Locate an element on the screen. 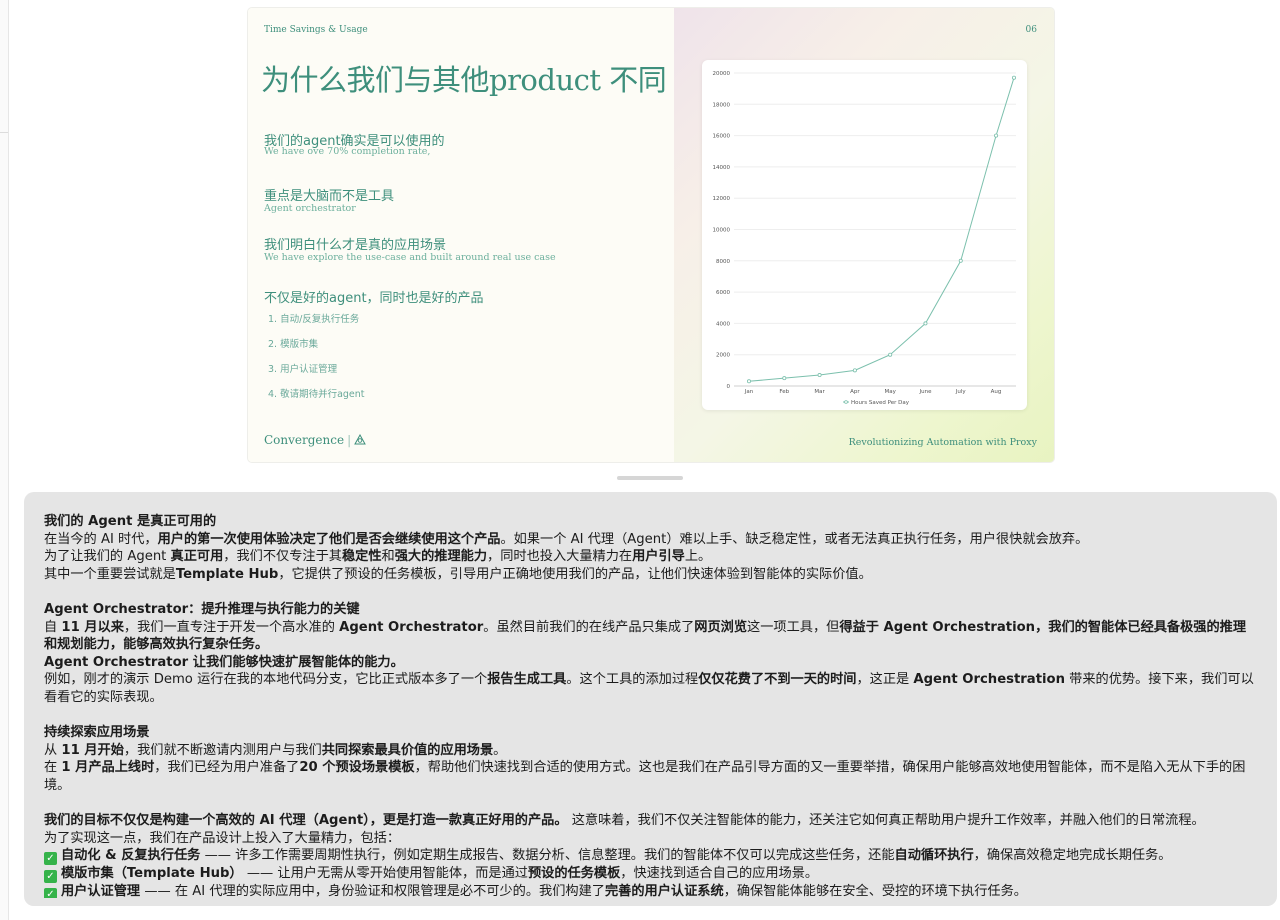 The image size is (1280, 920). point-heading-usecase: 我们明白什么才是真的应用场景 is located at coordinates (355, 245).